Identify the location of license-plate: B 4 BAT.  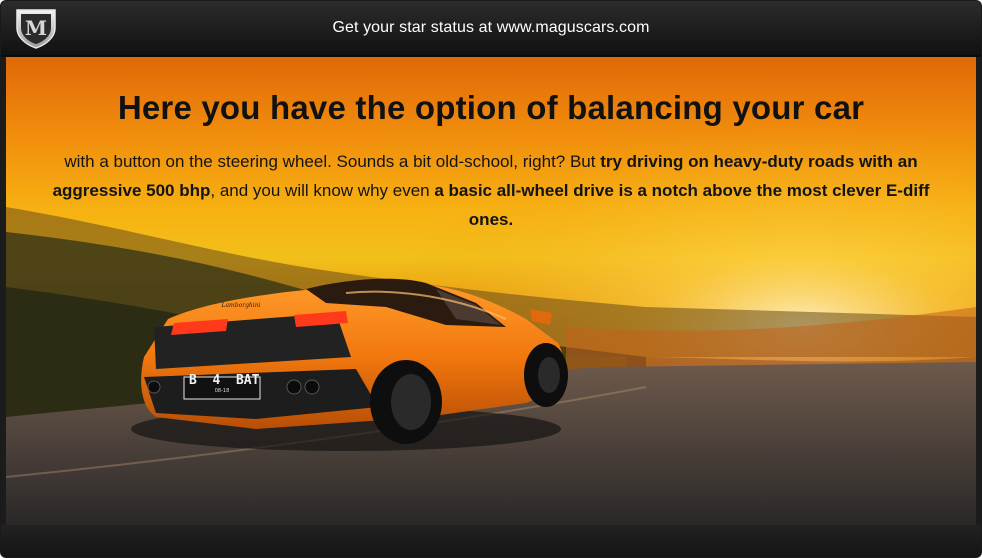
(224, 380).